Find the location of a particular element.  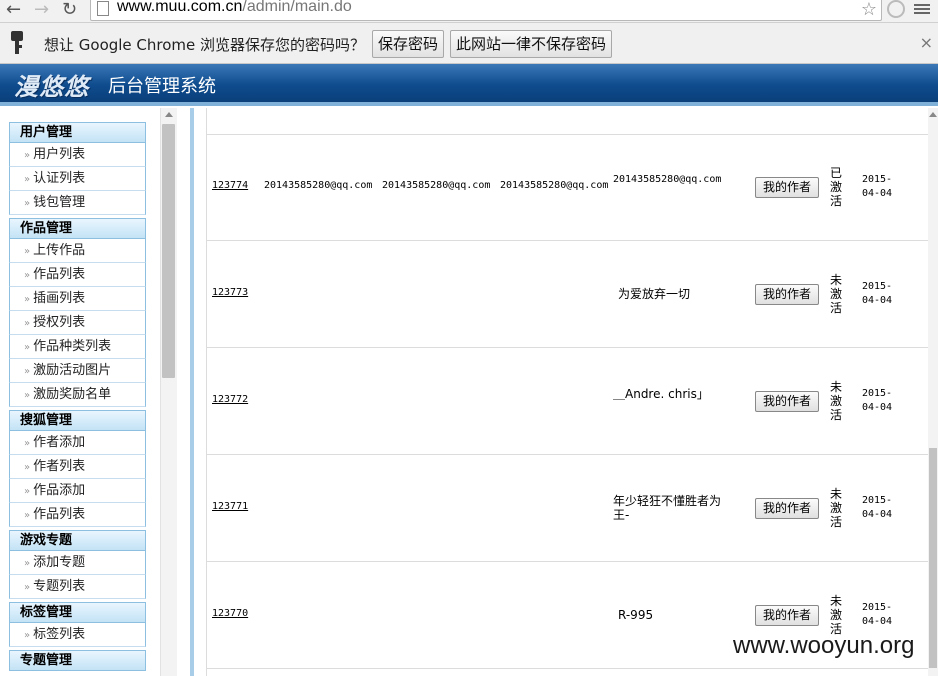

sidebar-item: » 认证列表 is located at coordinates (77, 179).